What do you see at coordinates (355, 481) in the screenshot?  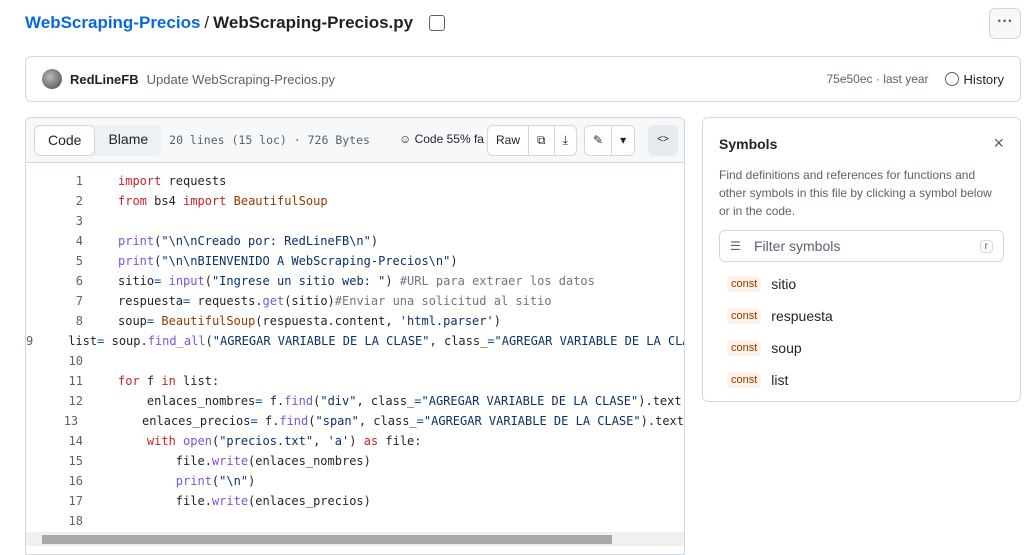 I see `code-line: 16 print("\n")` at bounding box center [355, 481].